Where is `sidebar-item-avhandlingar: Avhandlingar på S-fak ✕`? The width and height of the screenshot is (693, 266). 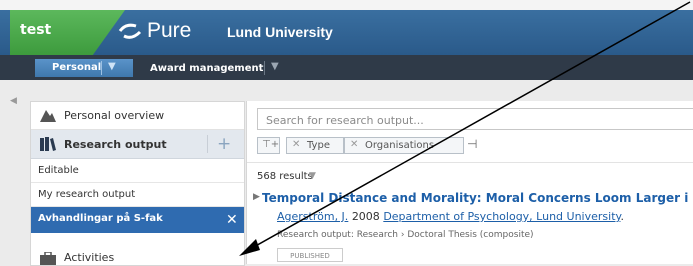 sidebar-item-avhandlingar: Avhandlingar på S-fak ✕ is located at coordinates (137, 220).